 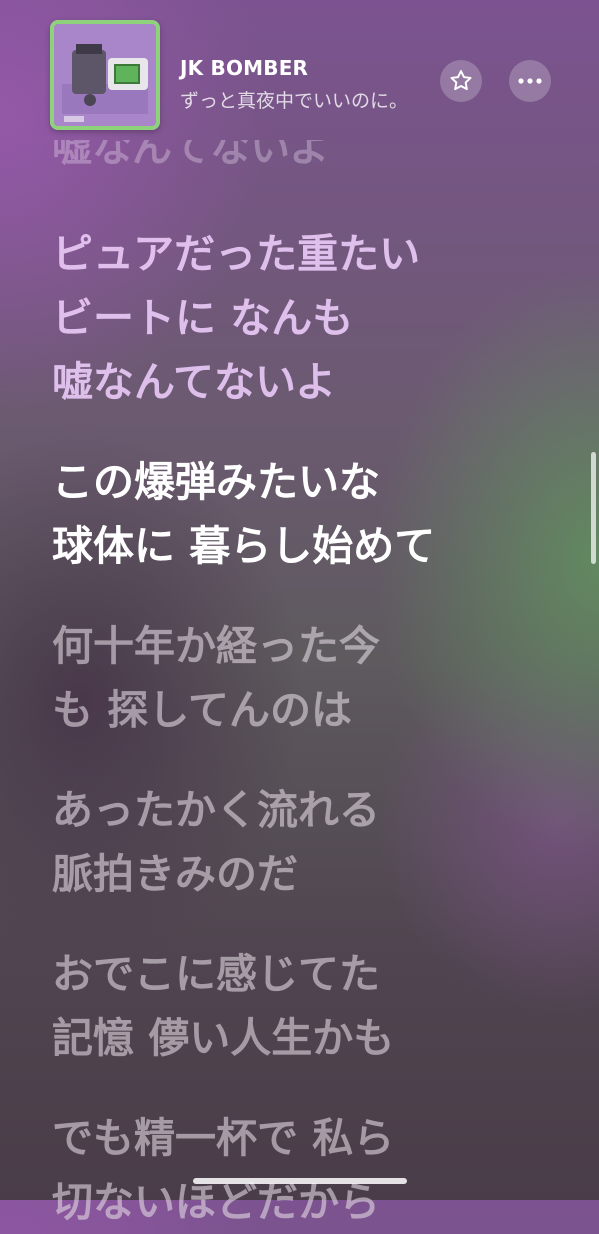 What do you see at coordinates (294, 99) in the screenshot?
I see `artist-name: ずっと真夜中でいいのに。` at bounding box center [294, 99].